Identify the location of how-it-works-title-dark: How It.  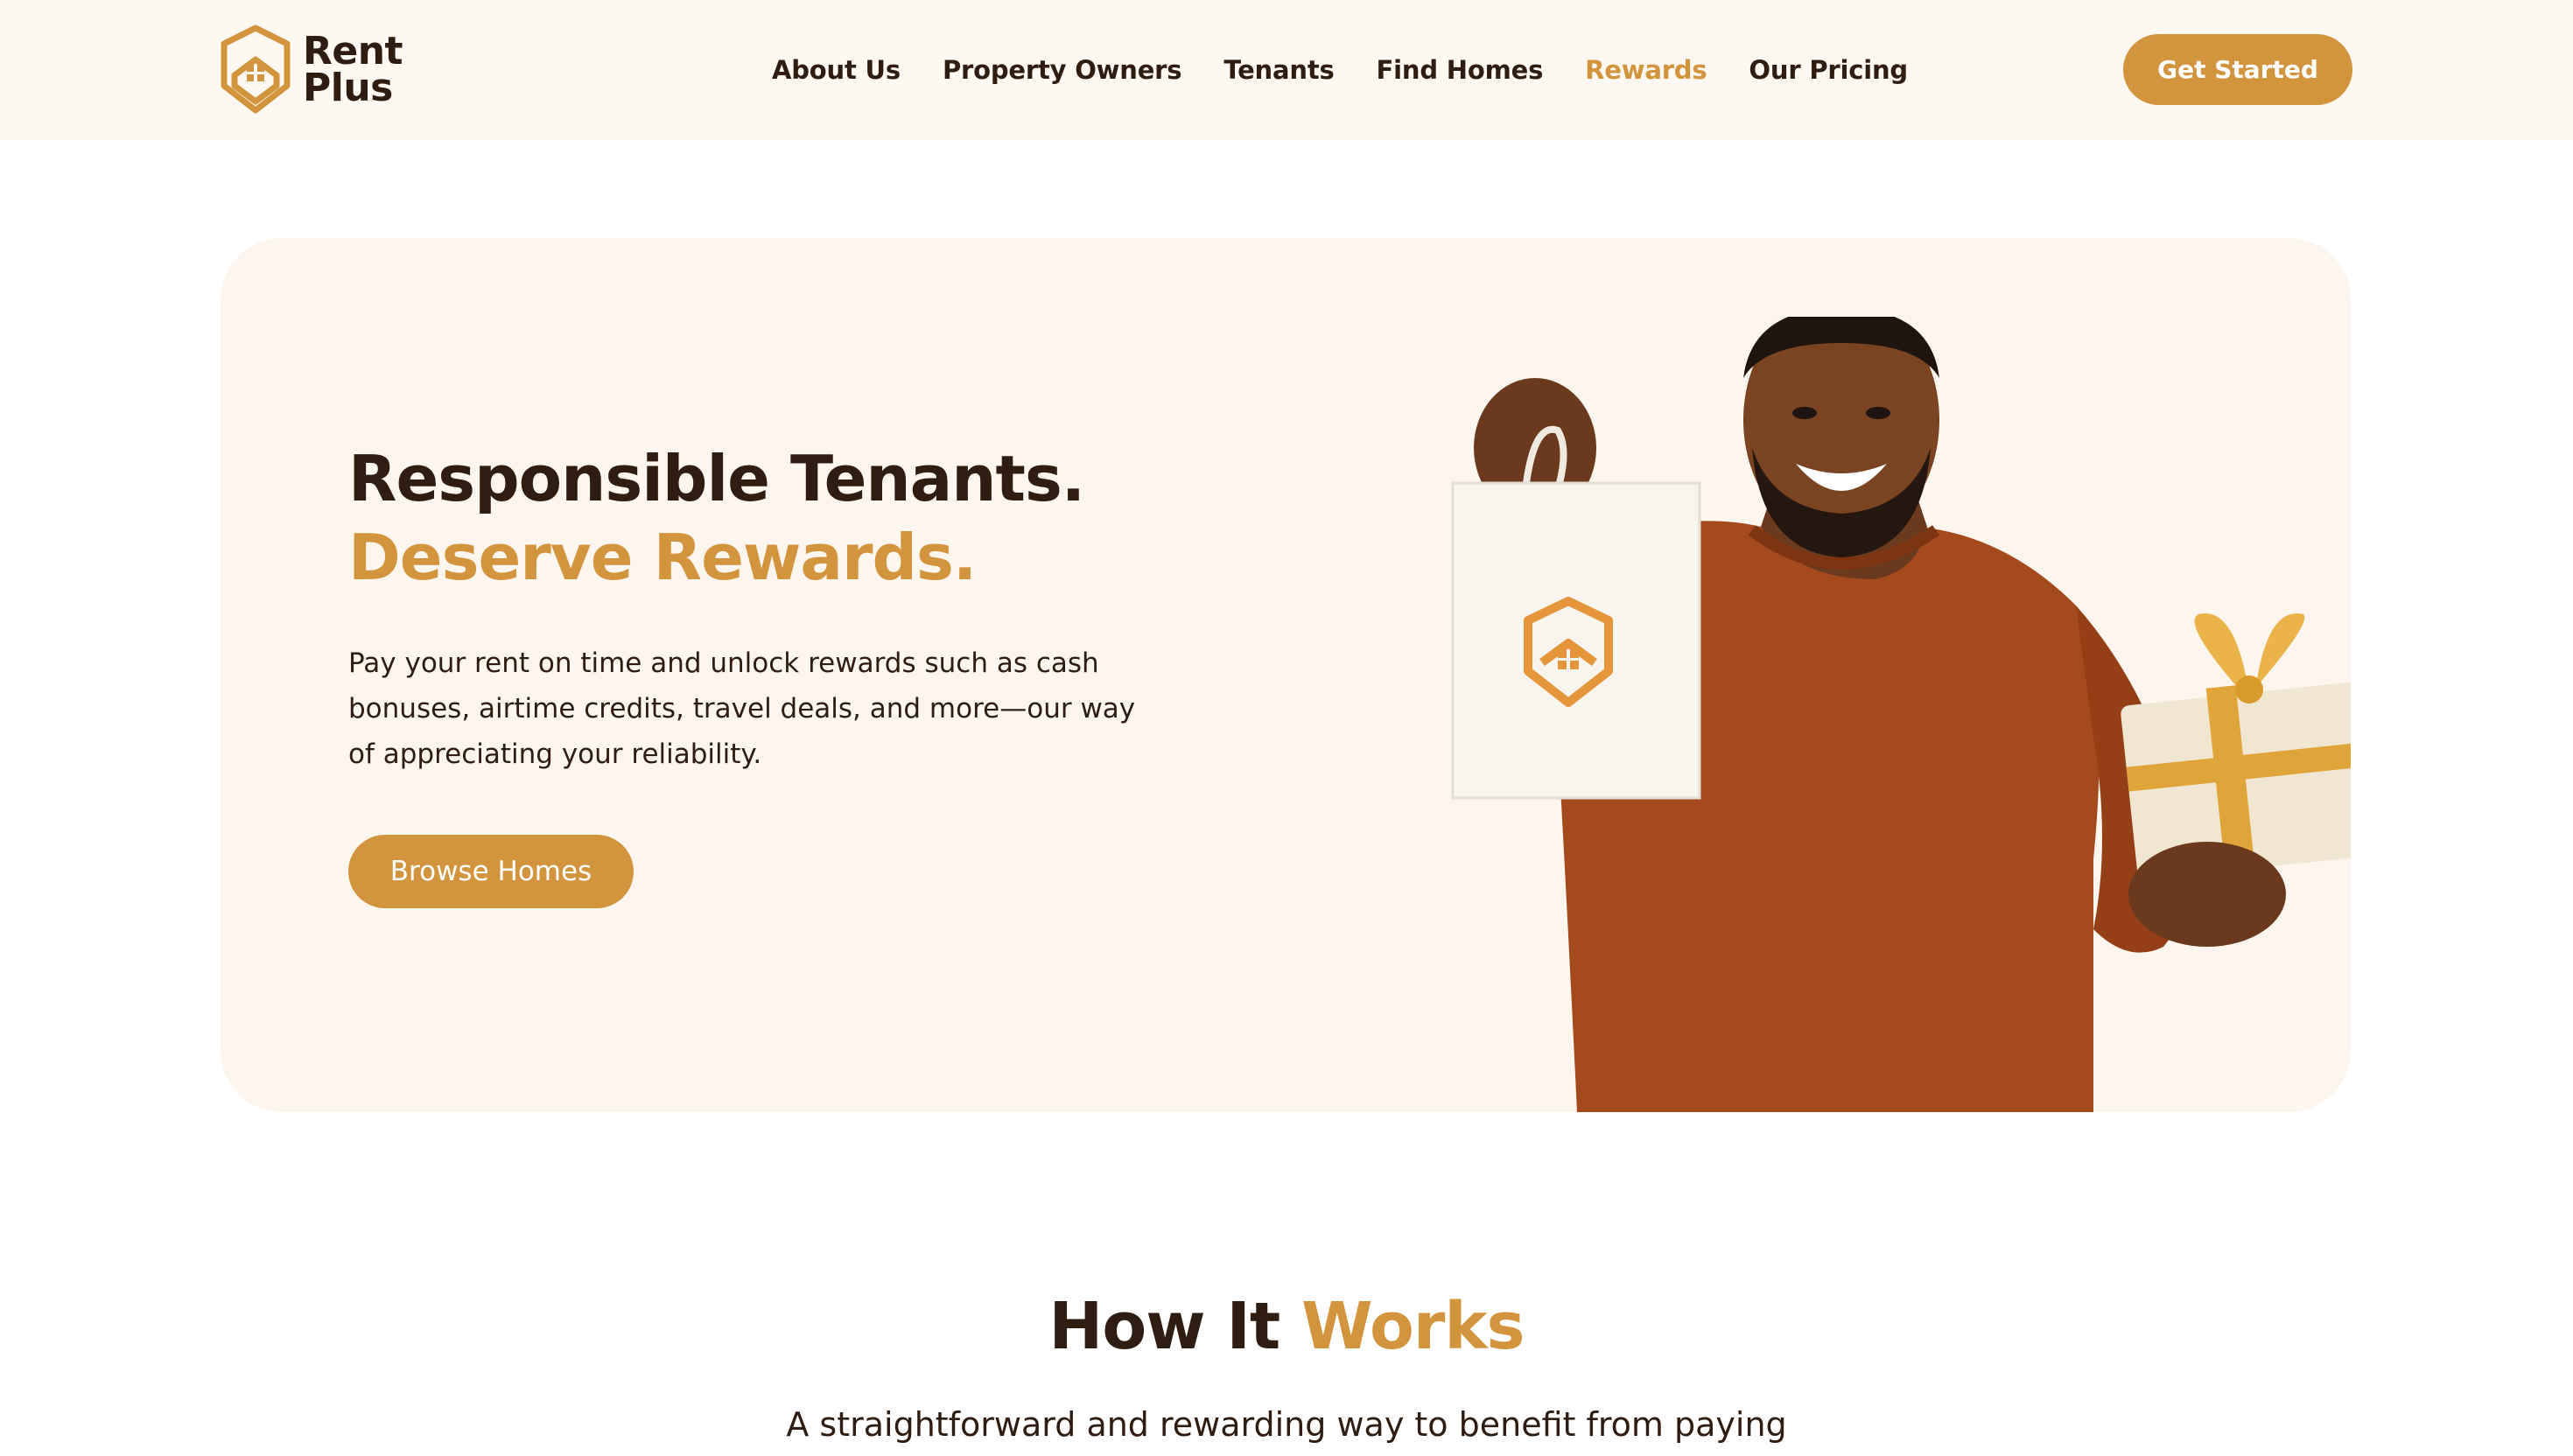
(1164, 1326).